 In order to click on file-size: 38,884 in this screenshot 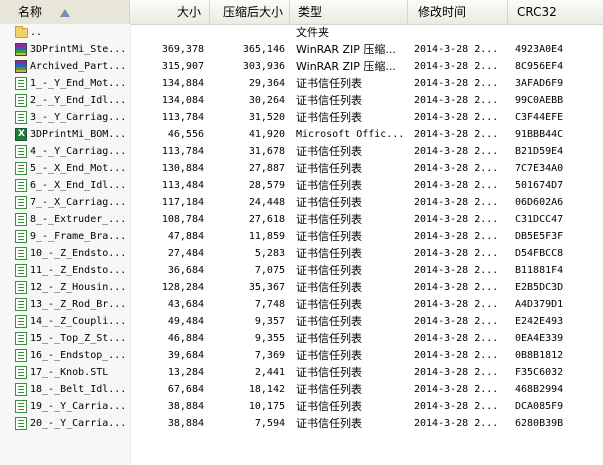, I will do `click(185, 423)`.